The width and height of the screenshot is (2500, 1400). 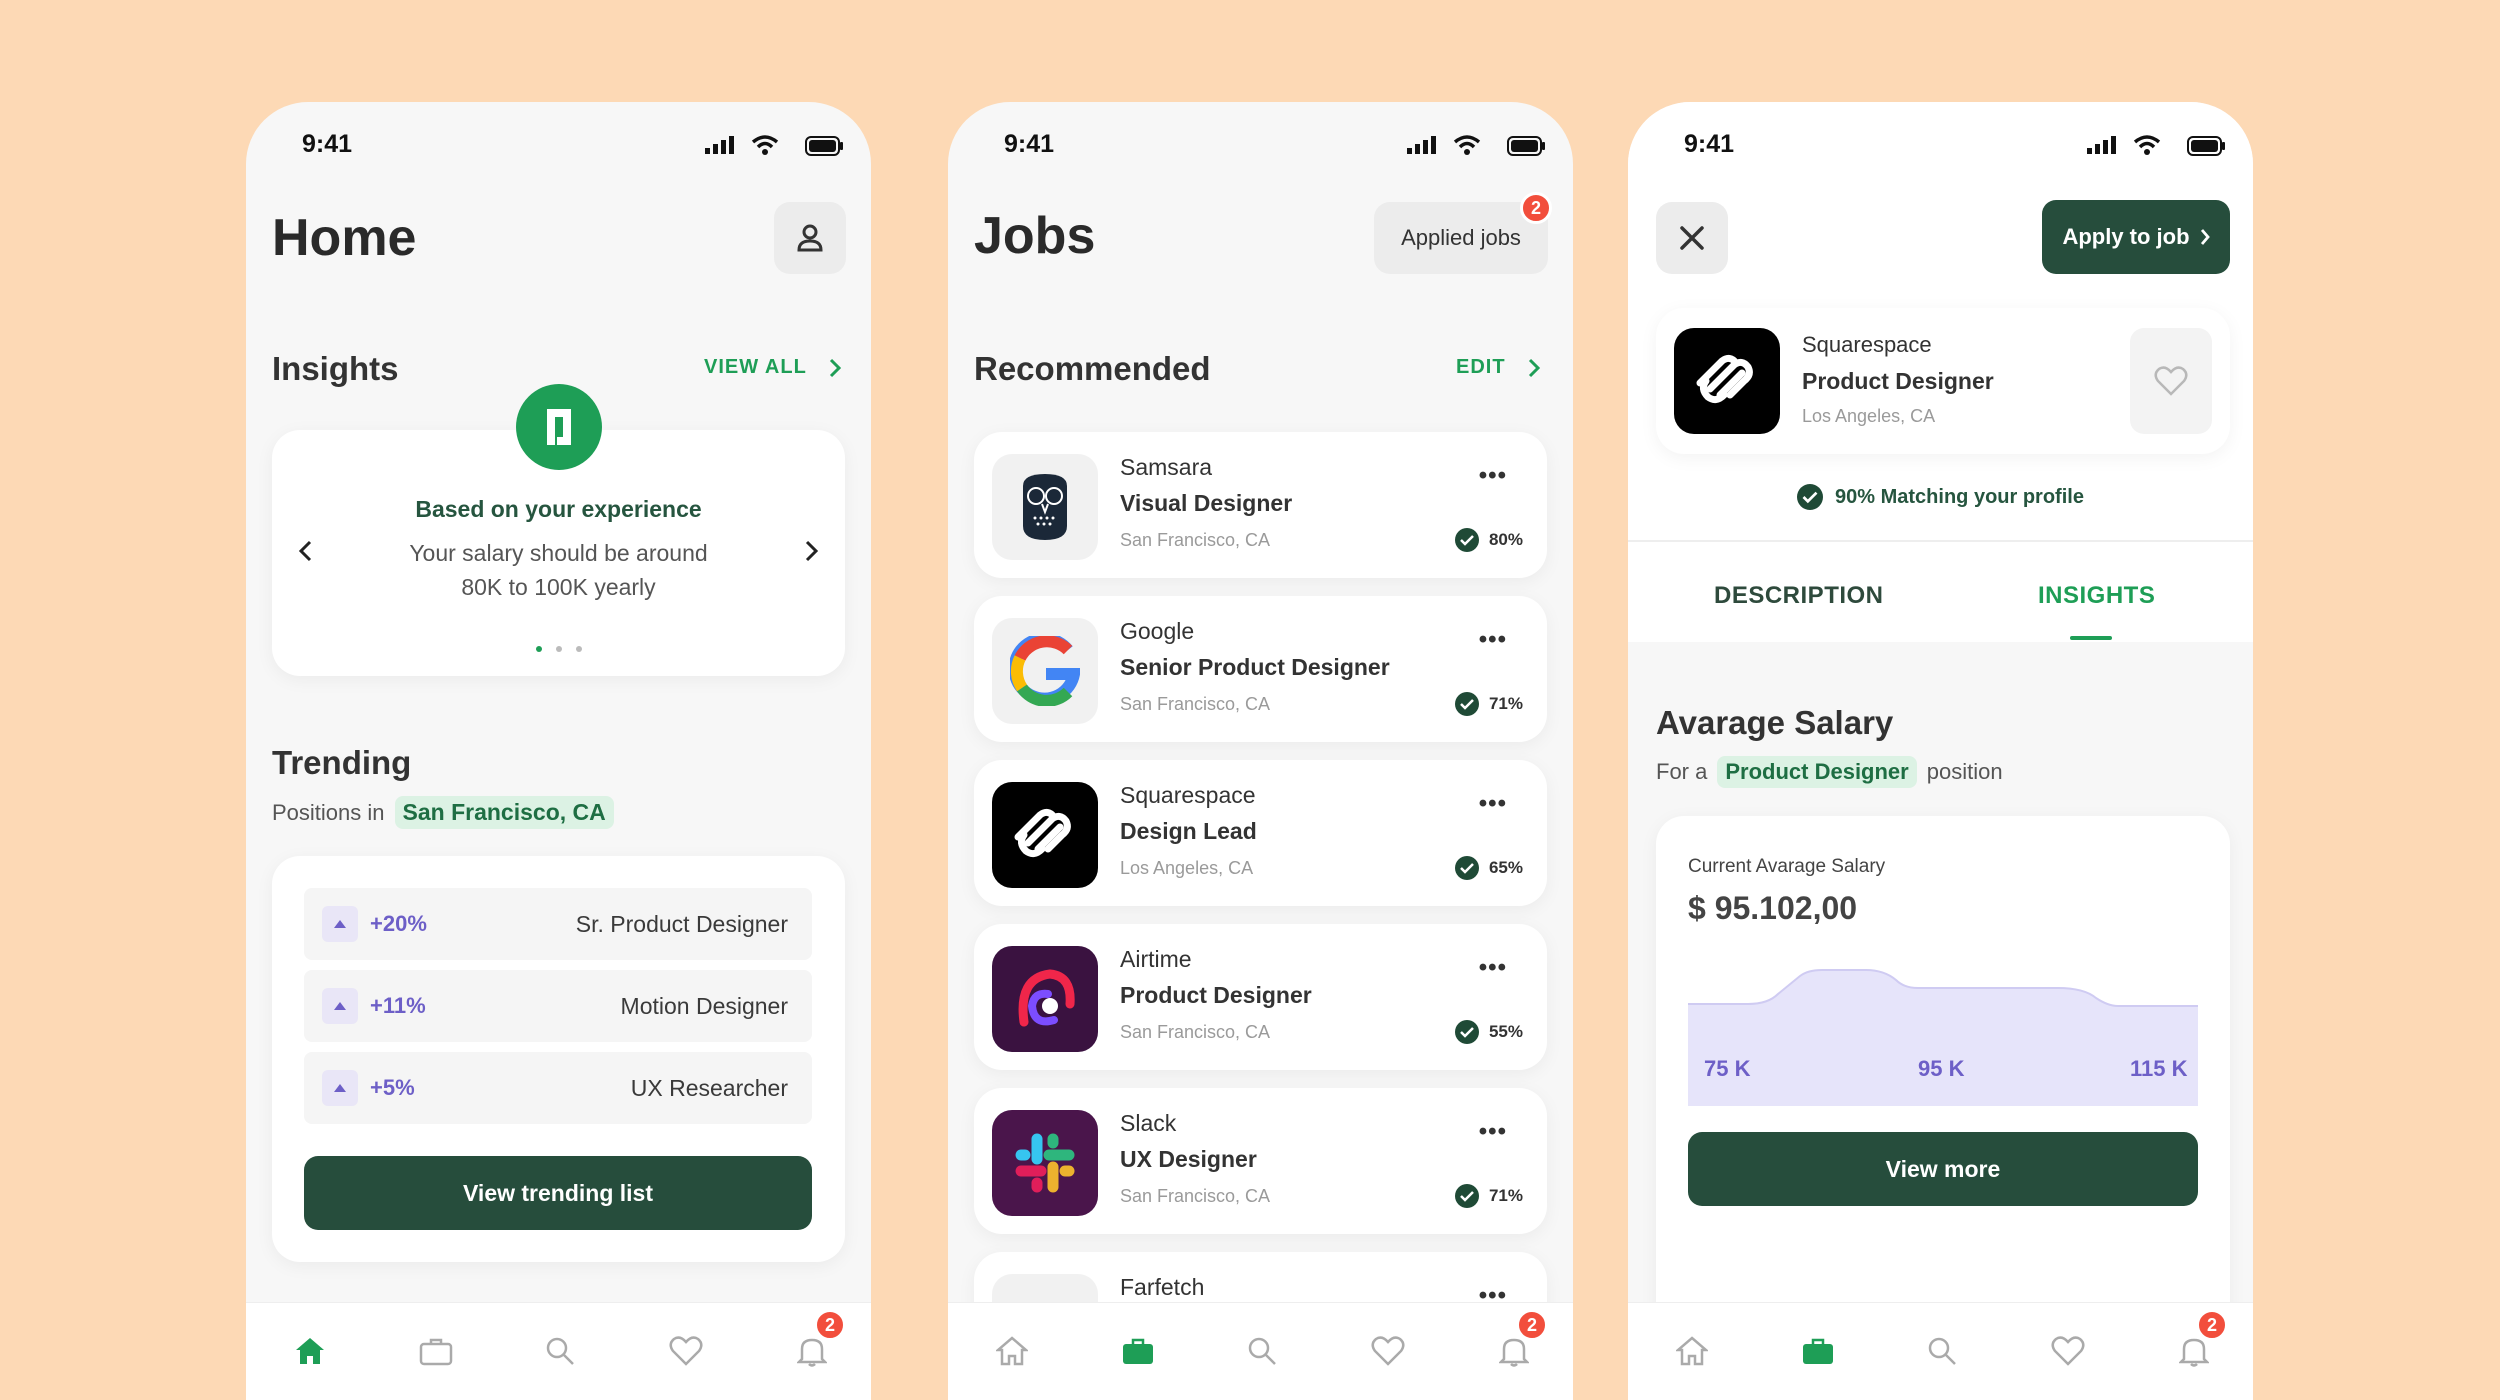 What do you see at coordinates (1188, 795) in the screenshot?
I see `job-company: Squarespace` at bounding box center [1188, 795].